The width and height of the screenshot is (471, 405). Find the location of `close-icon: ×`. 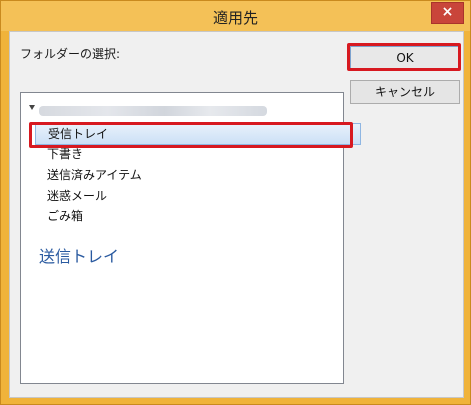

close-icon: × is located at coordinates (447, 12).